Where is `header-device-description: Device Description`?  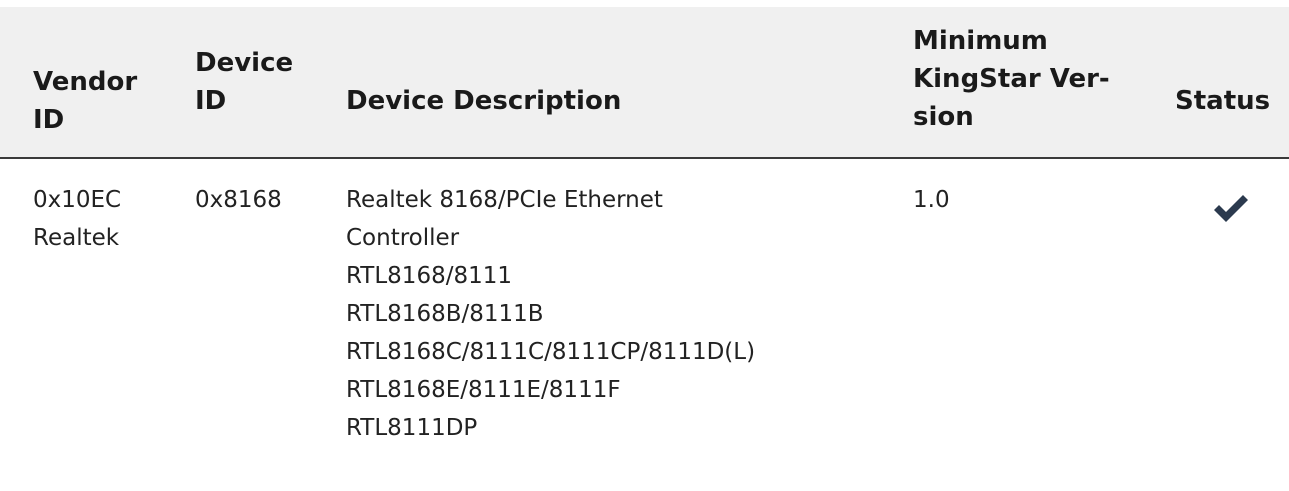
header-device-description: Device Description is located at coordinates (596, 101).